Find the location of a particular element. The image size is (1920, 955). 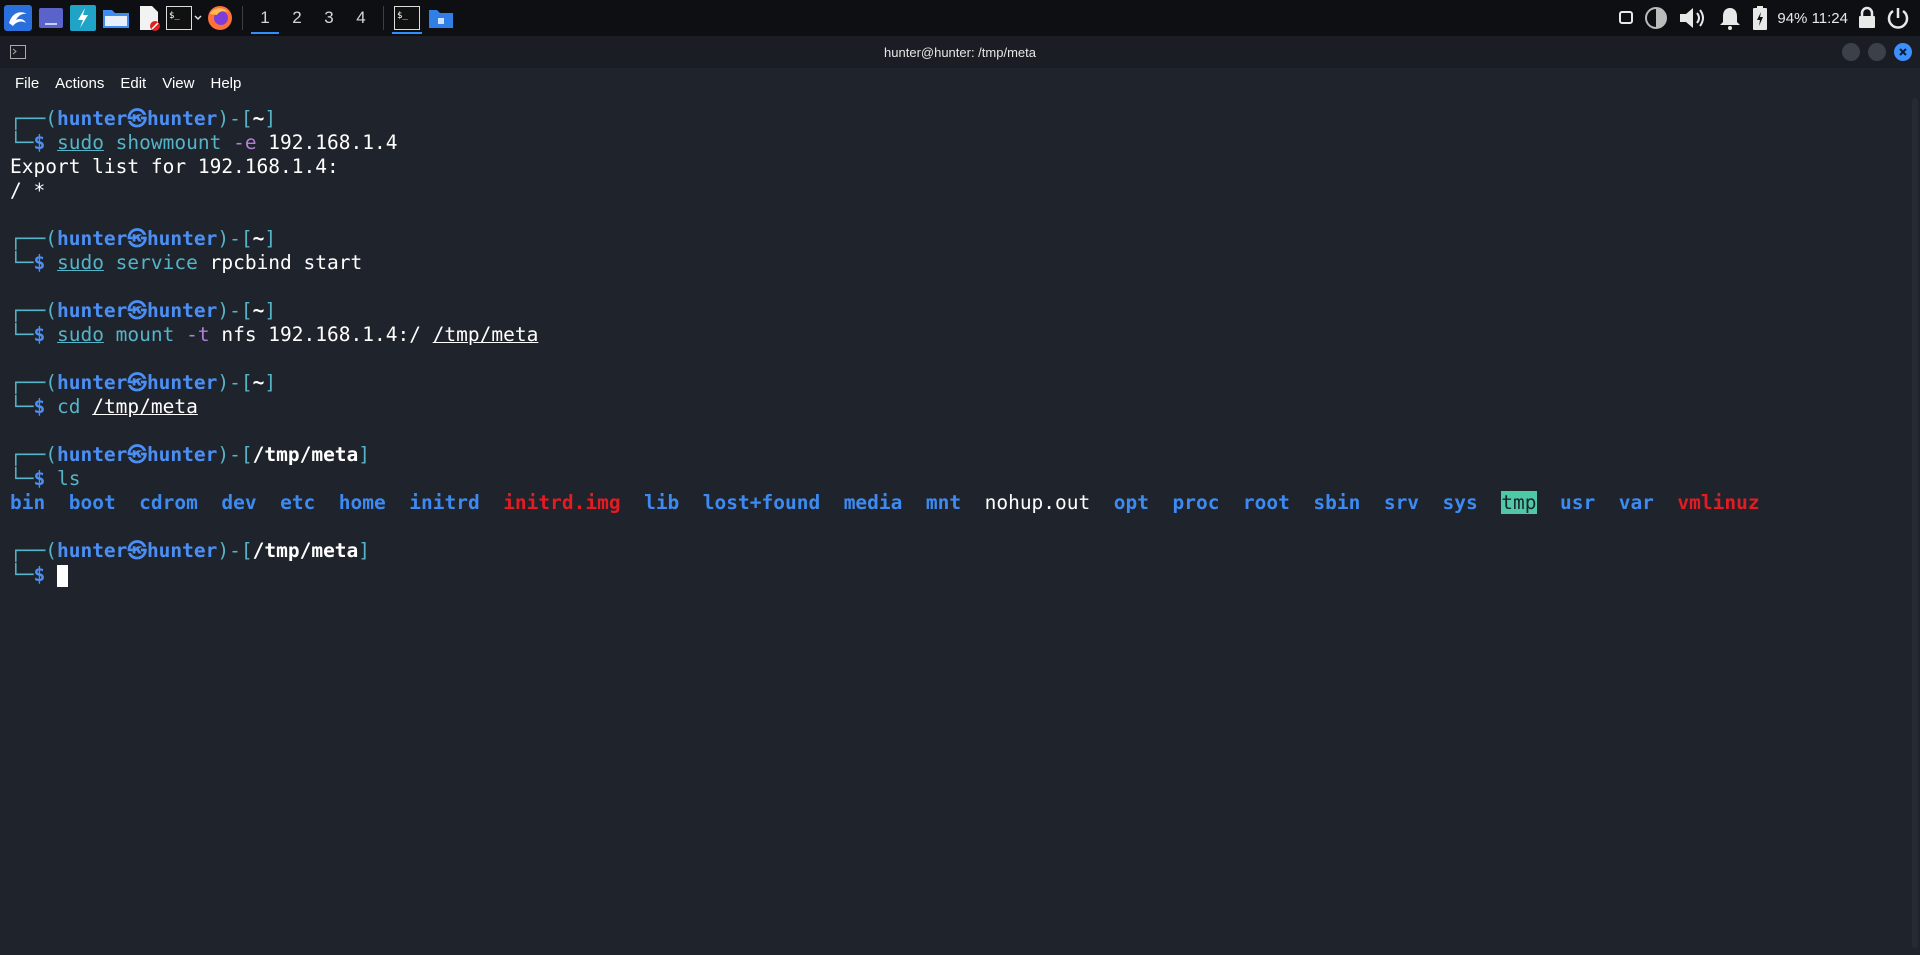

ls-entry-dir: media is located at coordinates (873, 502).